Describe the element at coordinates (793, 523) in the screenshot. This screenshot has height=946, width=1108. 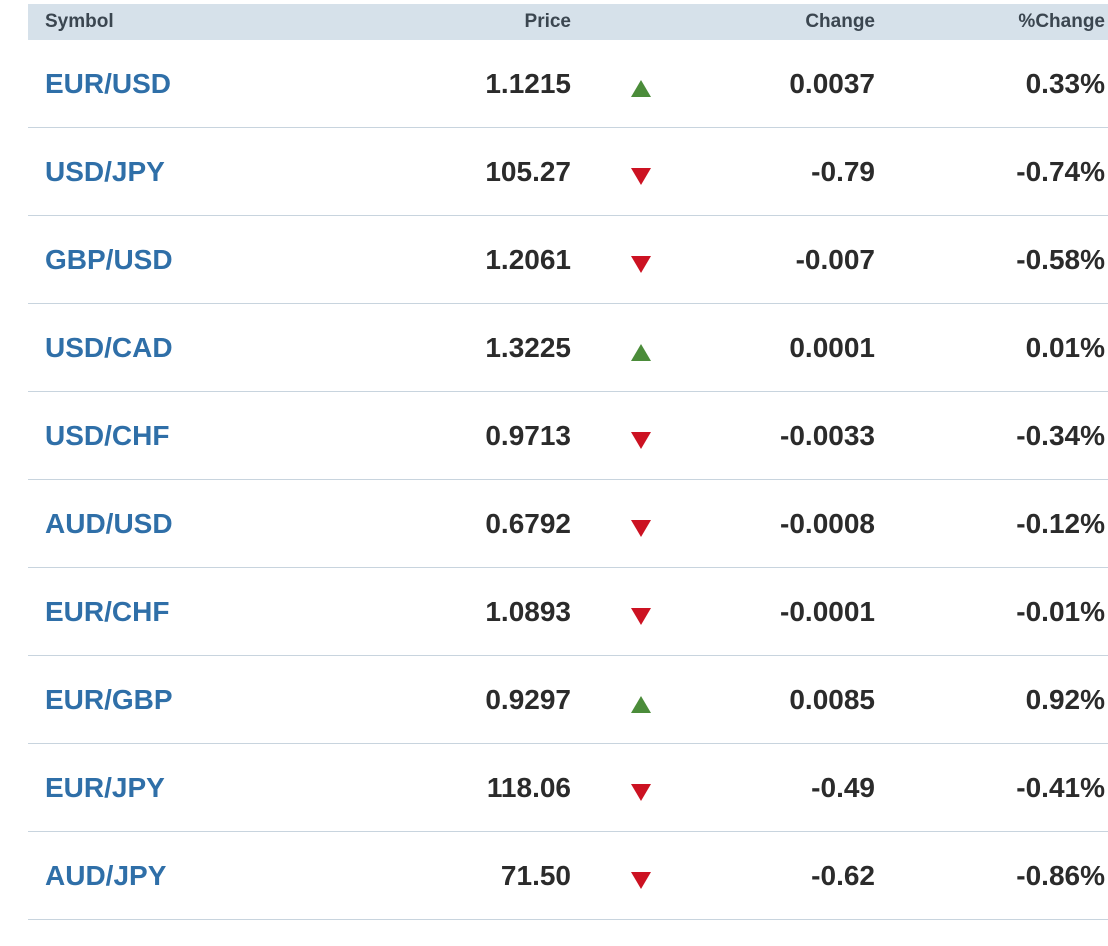
I see `change-cell: -0.0008` at that location.